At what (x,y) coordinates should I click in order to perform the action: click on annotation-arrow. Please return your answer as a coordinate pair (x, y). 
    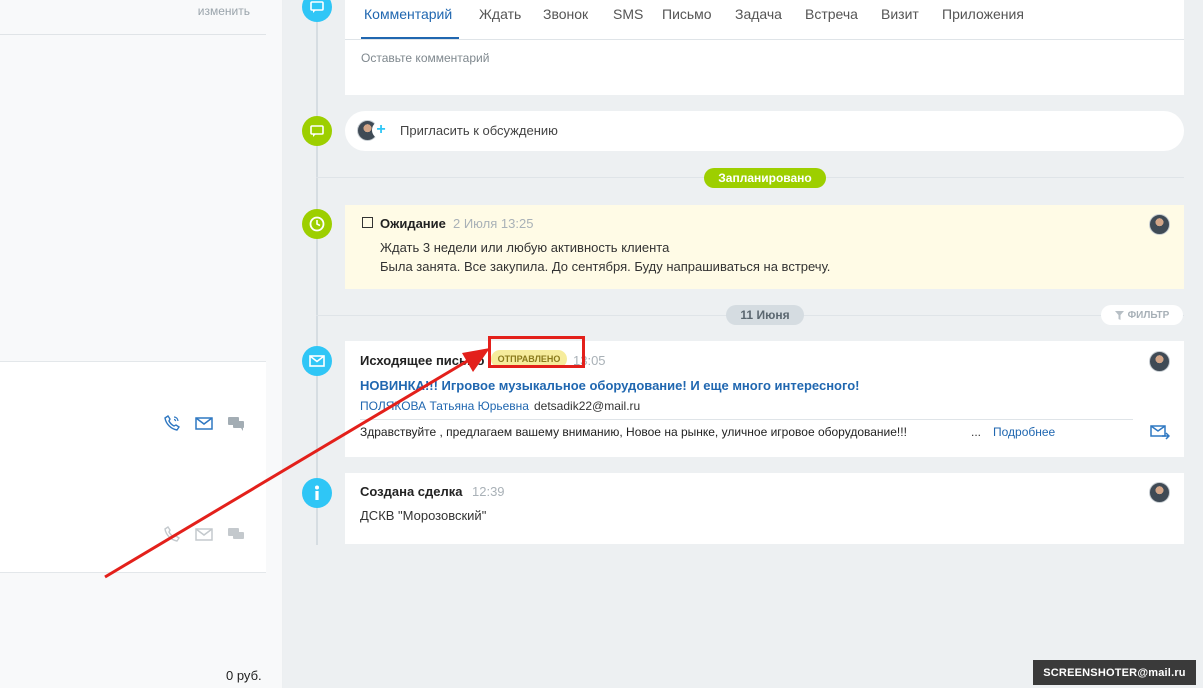
    Looking at the image, I should click on (297, 463).